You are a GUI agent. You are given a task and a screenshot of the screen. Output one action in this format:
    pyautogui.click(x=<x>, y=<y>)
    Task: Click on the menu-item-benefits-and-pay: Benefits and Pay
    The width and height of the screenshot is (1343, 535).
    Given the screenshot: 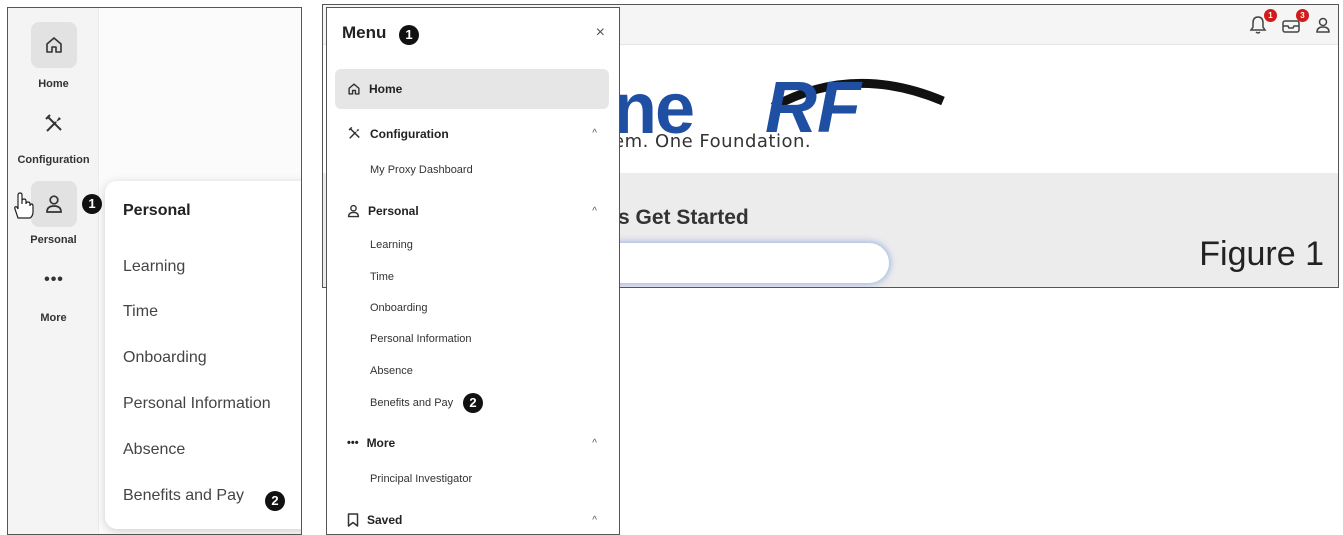 What is the action you would take?
    pyautogui.click(x=411, y=403)
    